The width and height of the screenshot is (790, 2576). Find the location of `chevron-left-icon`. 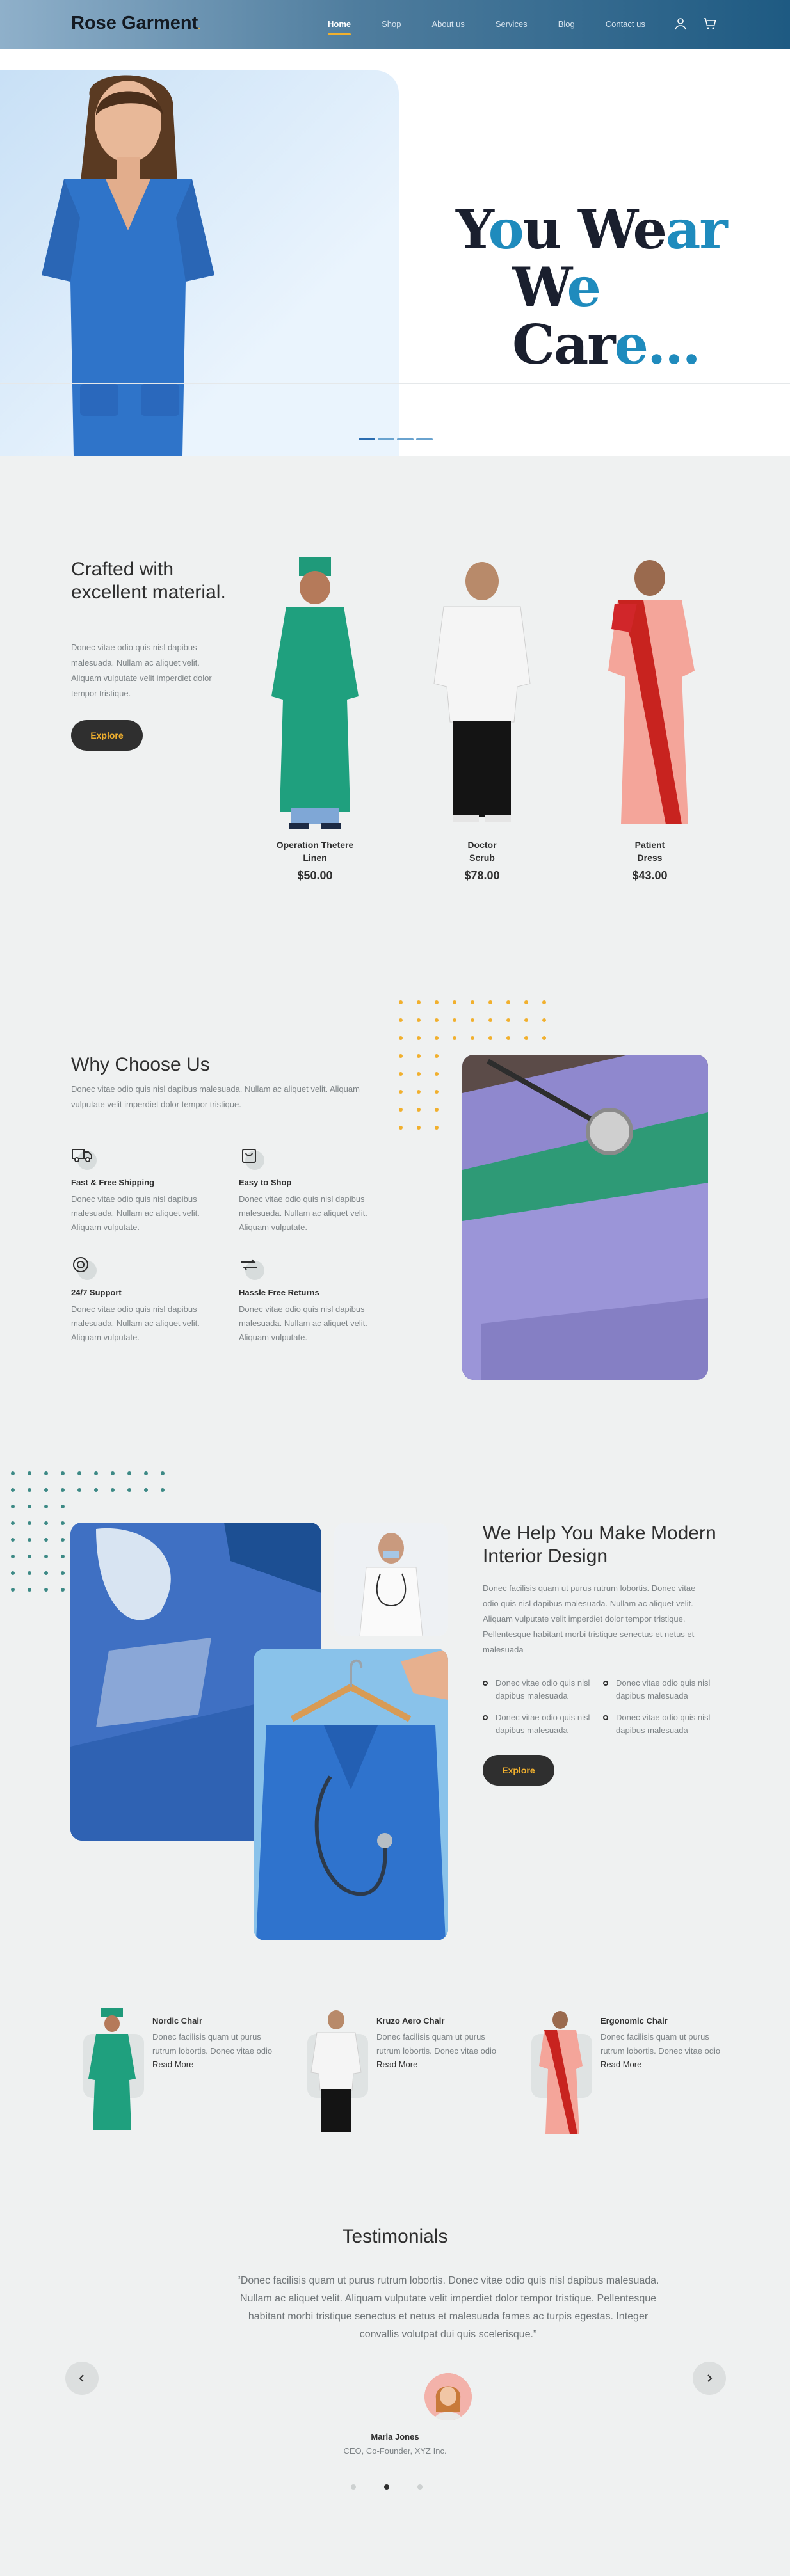

chevron-left-icon is located at coordinates (82, 2378).